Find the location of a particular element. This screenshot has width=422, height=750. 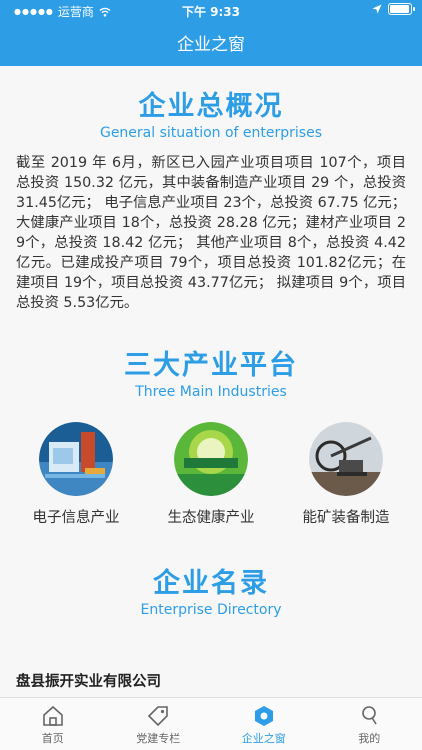

mining-excavator-image is located at coordinates (346, 459).